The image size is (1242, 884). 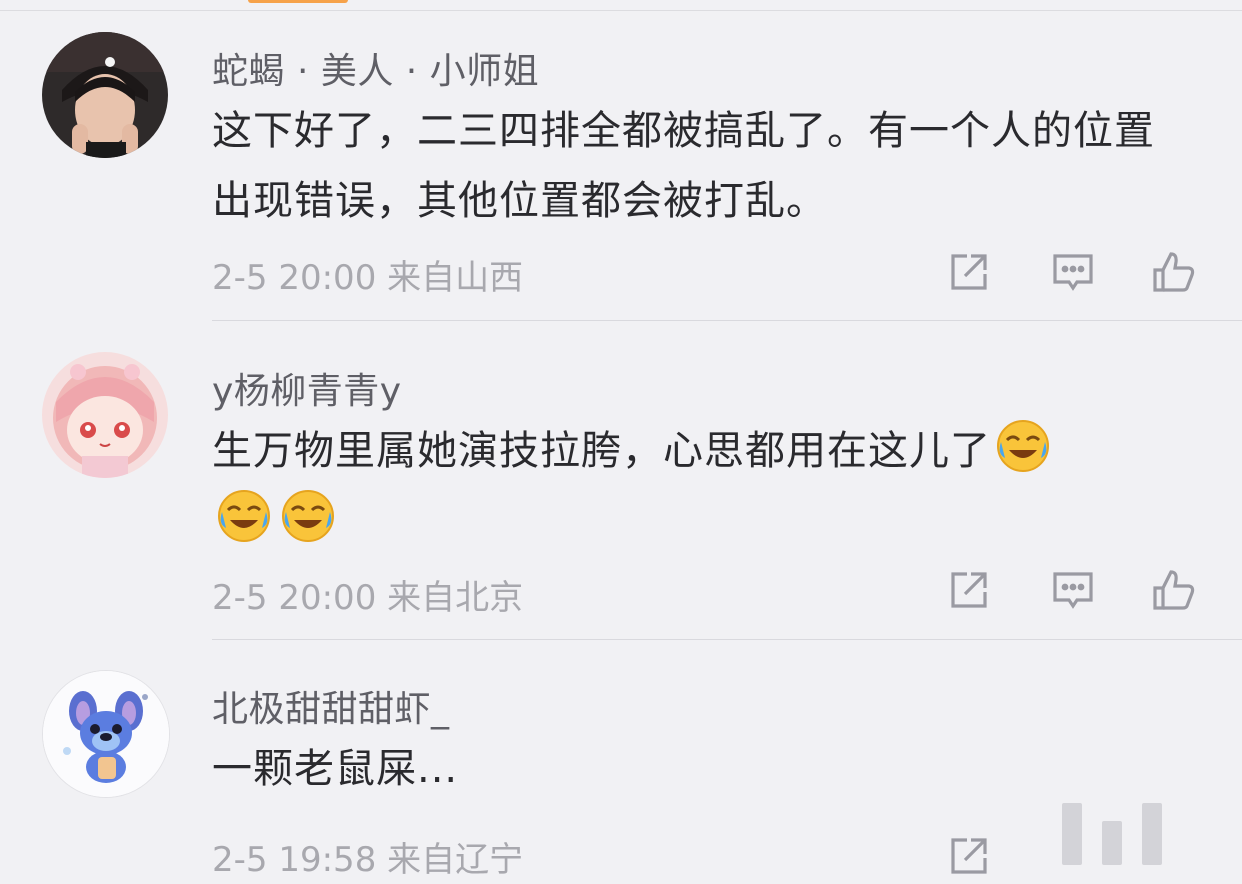 What do you see at coordinates (1112, 830) in the screenshot?
I see `scroll-indicator` at bounding box center [1112, 830].